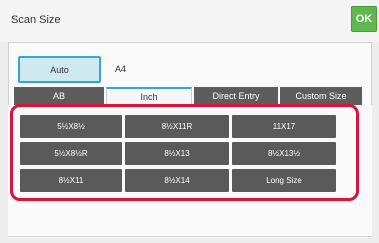  What do you see at coordinates (364, 19) in the screenshot?
I see `ok-button: OK` at bounding box center [364, 19].